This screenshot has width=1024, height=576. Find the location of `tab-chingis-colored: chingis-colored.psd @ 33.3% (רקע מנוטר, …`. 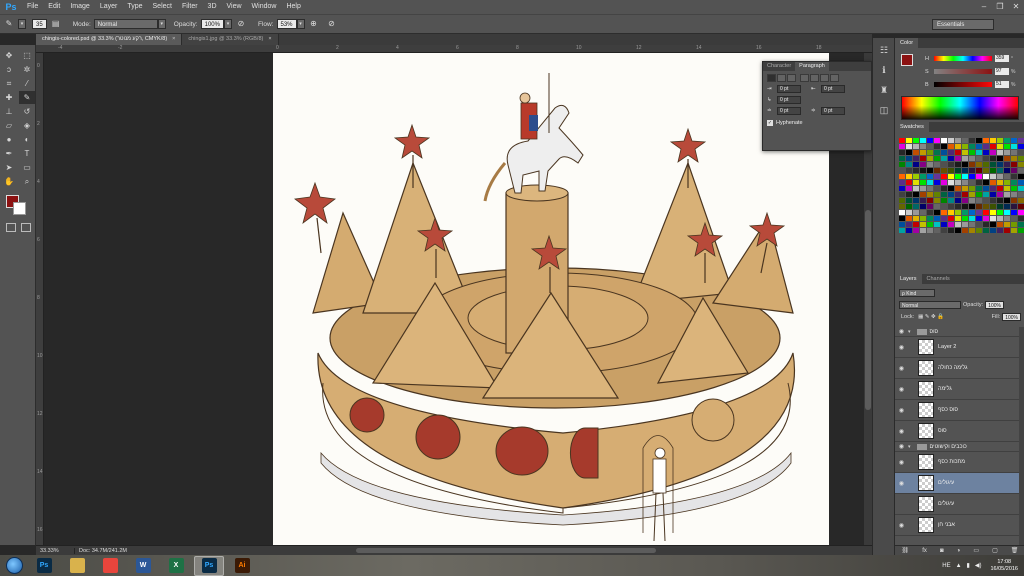

tab-chingis-colored: chingis-colored.psd @ 33.3% (רקע מנוטר, … is located at coordinates (109, 39).